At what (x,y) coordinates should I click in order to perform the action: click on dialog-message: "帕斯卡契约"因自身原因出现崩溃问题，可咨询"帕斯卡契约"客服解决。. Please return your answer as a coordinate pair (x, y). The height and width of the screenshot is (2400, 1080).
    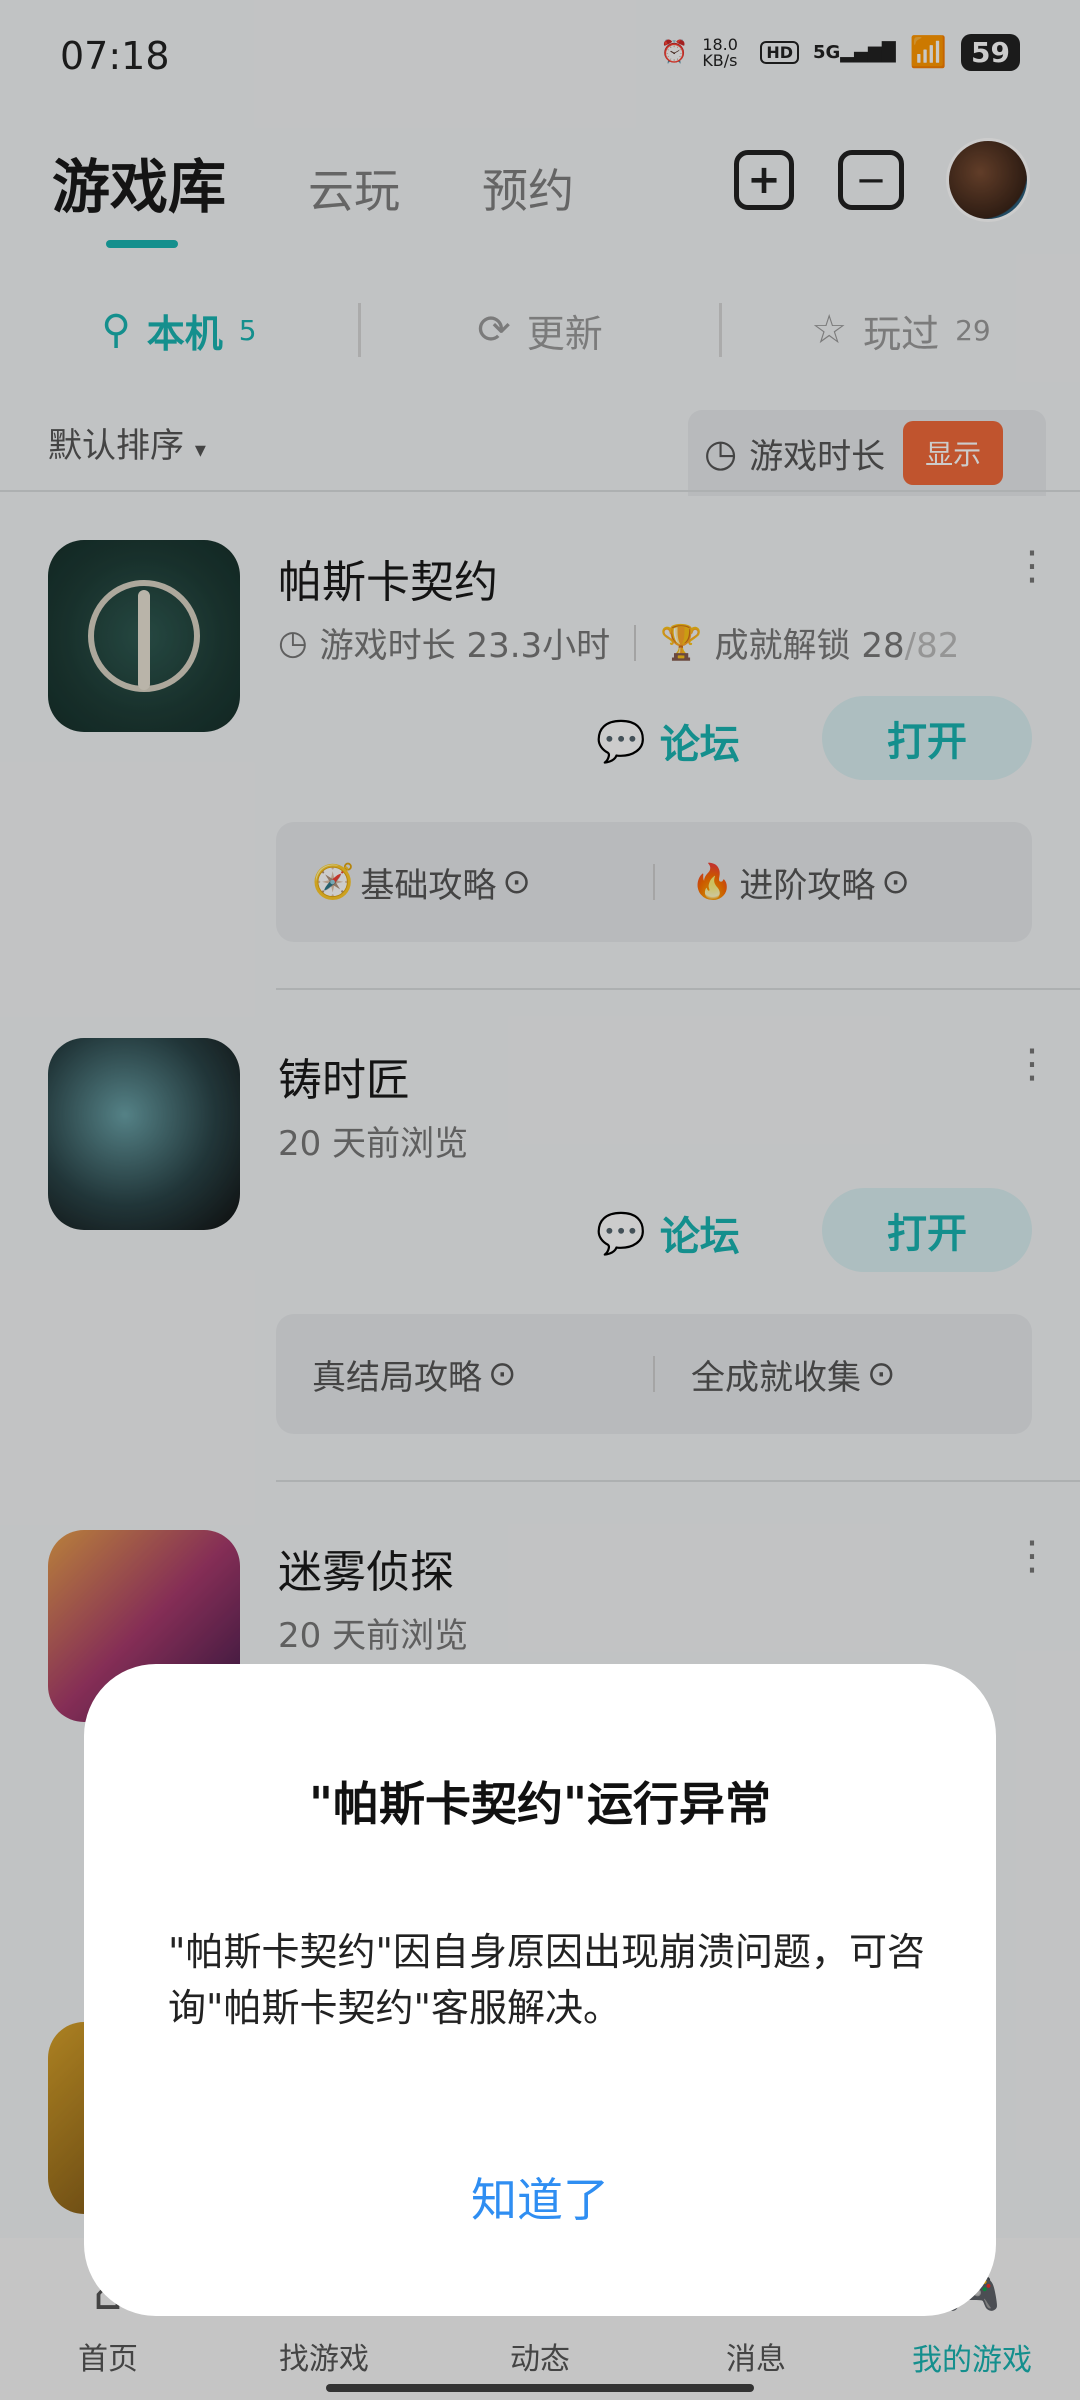
    Looking at the image, I should click on (546, 1980).